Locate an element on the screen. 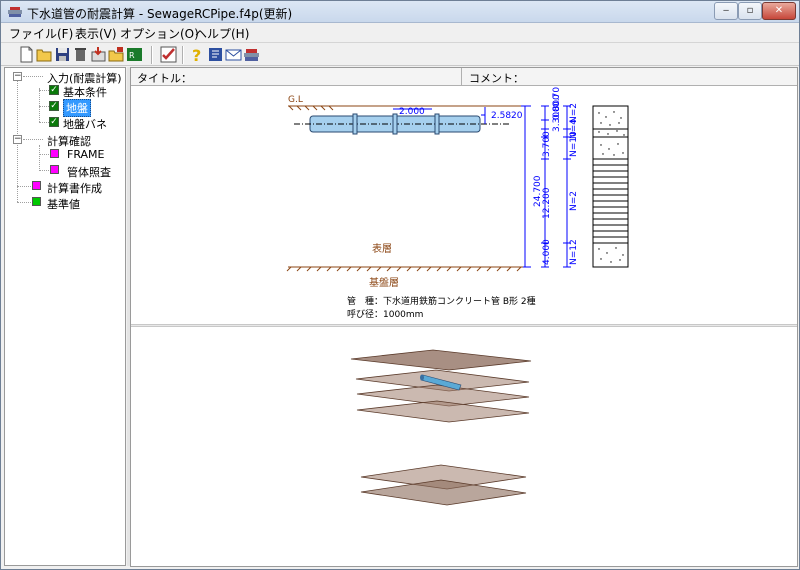  tree-node-basic-conditions: 基本条件 is located at coordinates (85, 92).